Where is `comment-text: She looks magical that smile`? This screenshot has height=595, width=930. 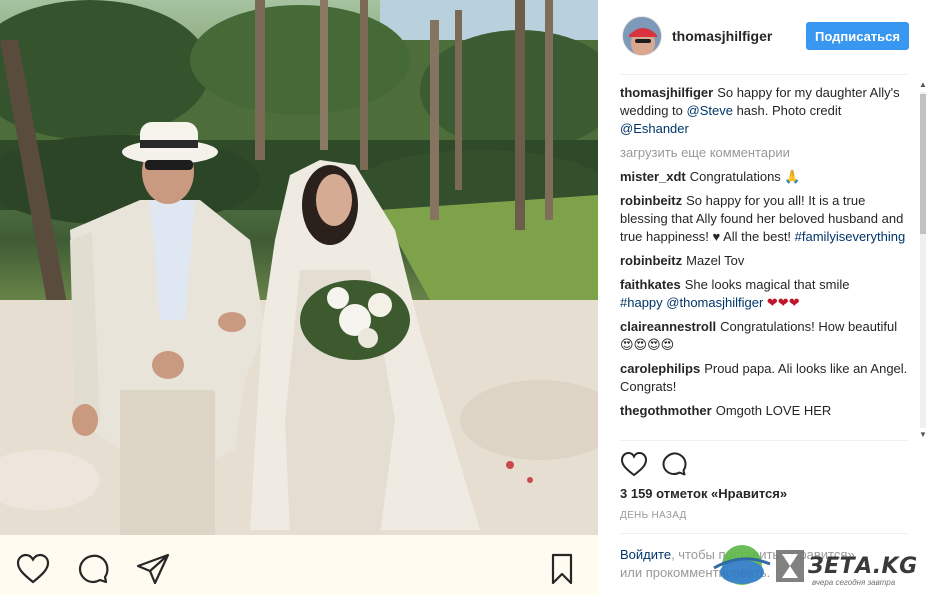
comment-text: She looks magical that smile is located at coordinates (767, 284).